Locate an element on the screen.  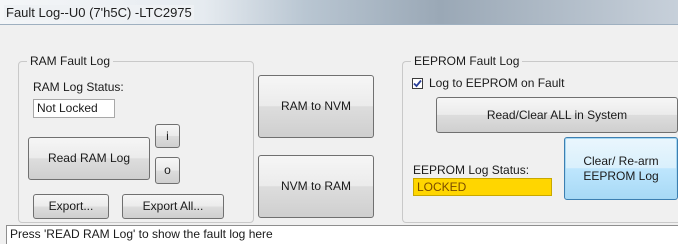
eeprom-log-status-label: EEPROM Log Status: is located at coordinates (471, 170).